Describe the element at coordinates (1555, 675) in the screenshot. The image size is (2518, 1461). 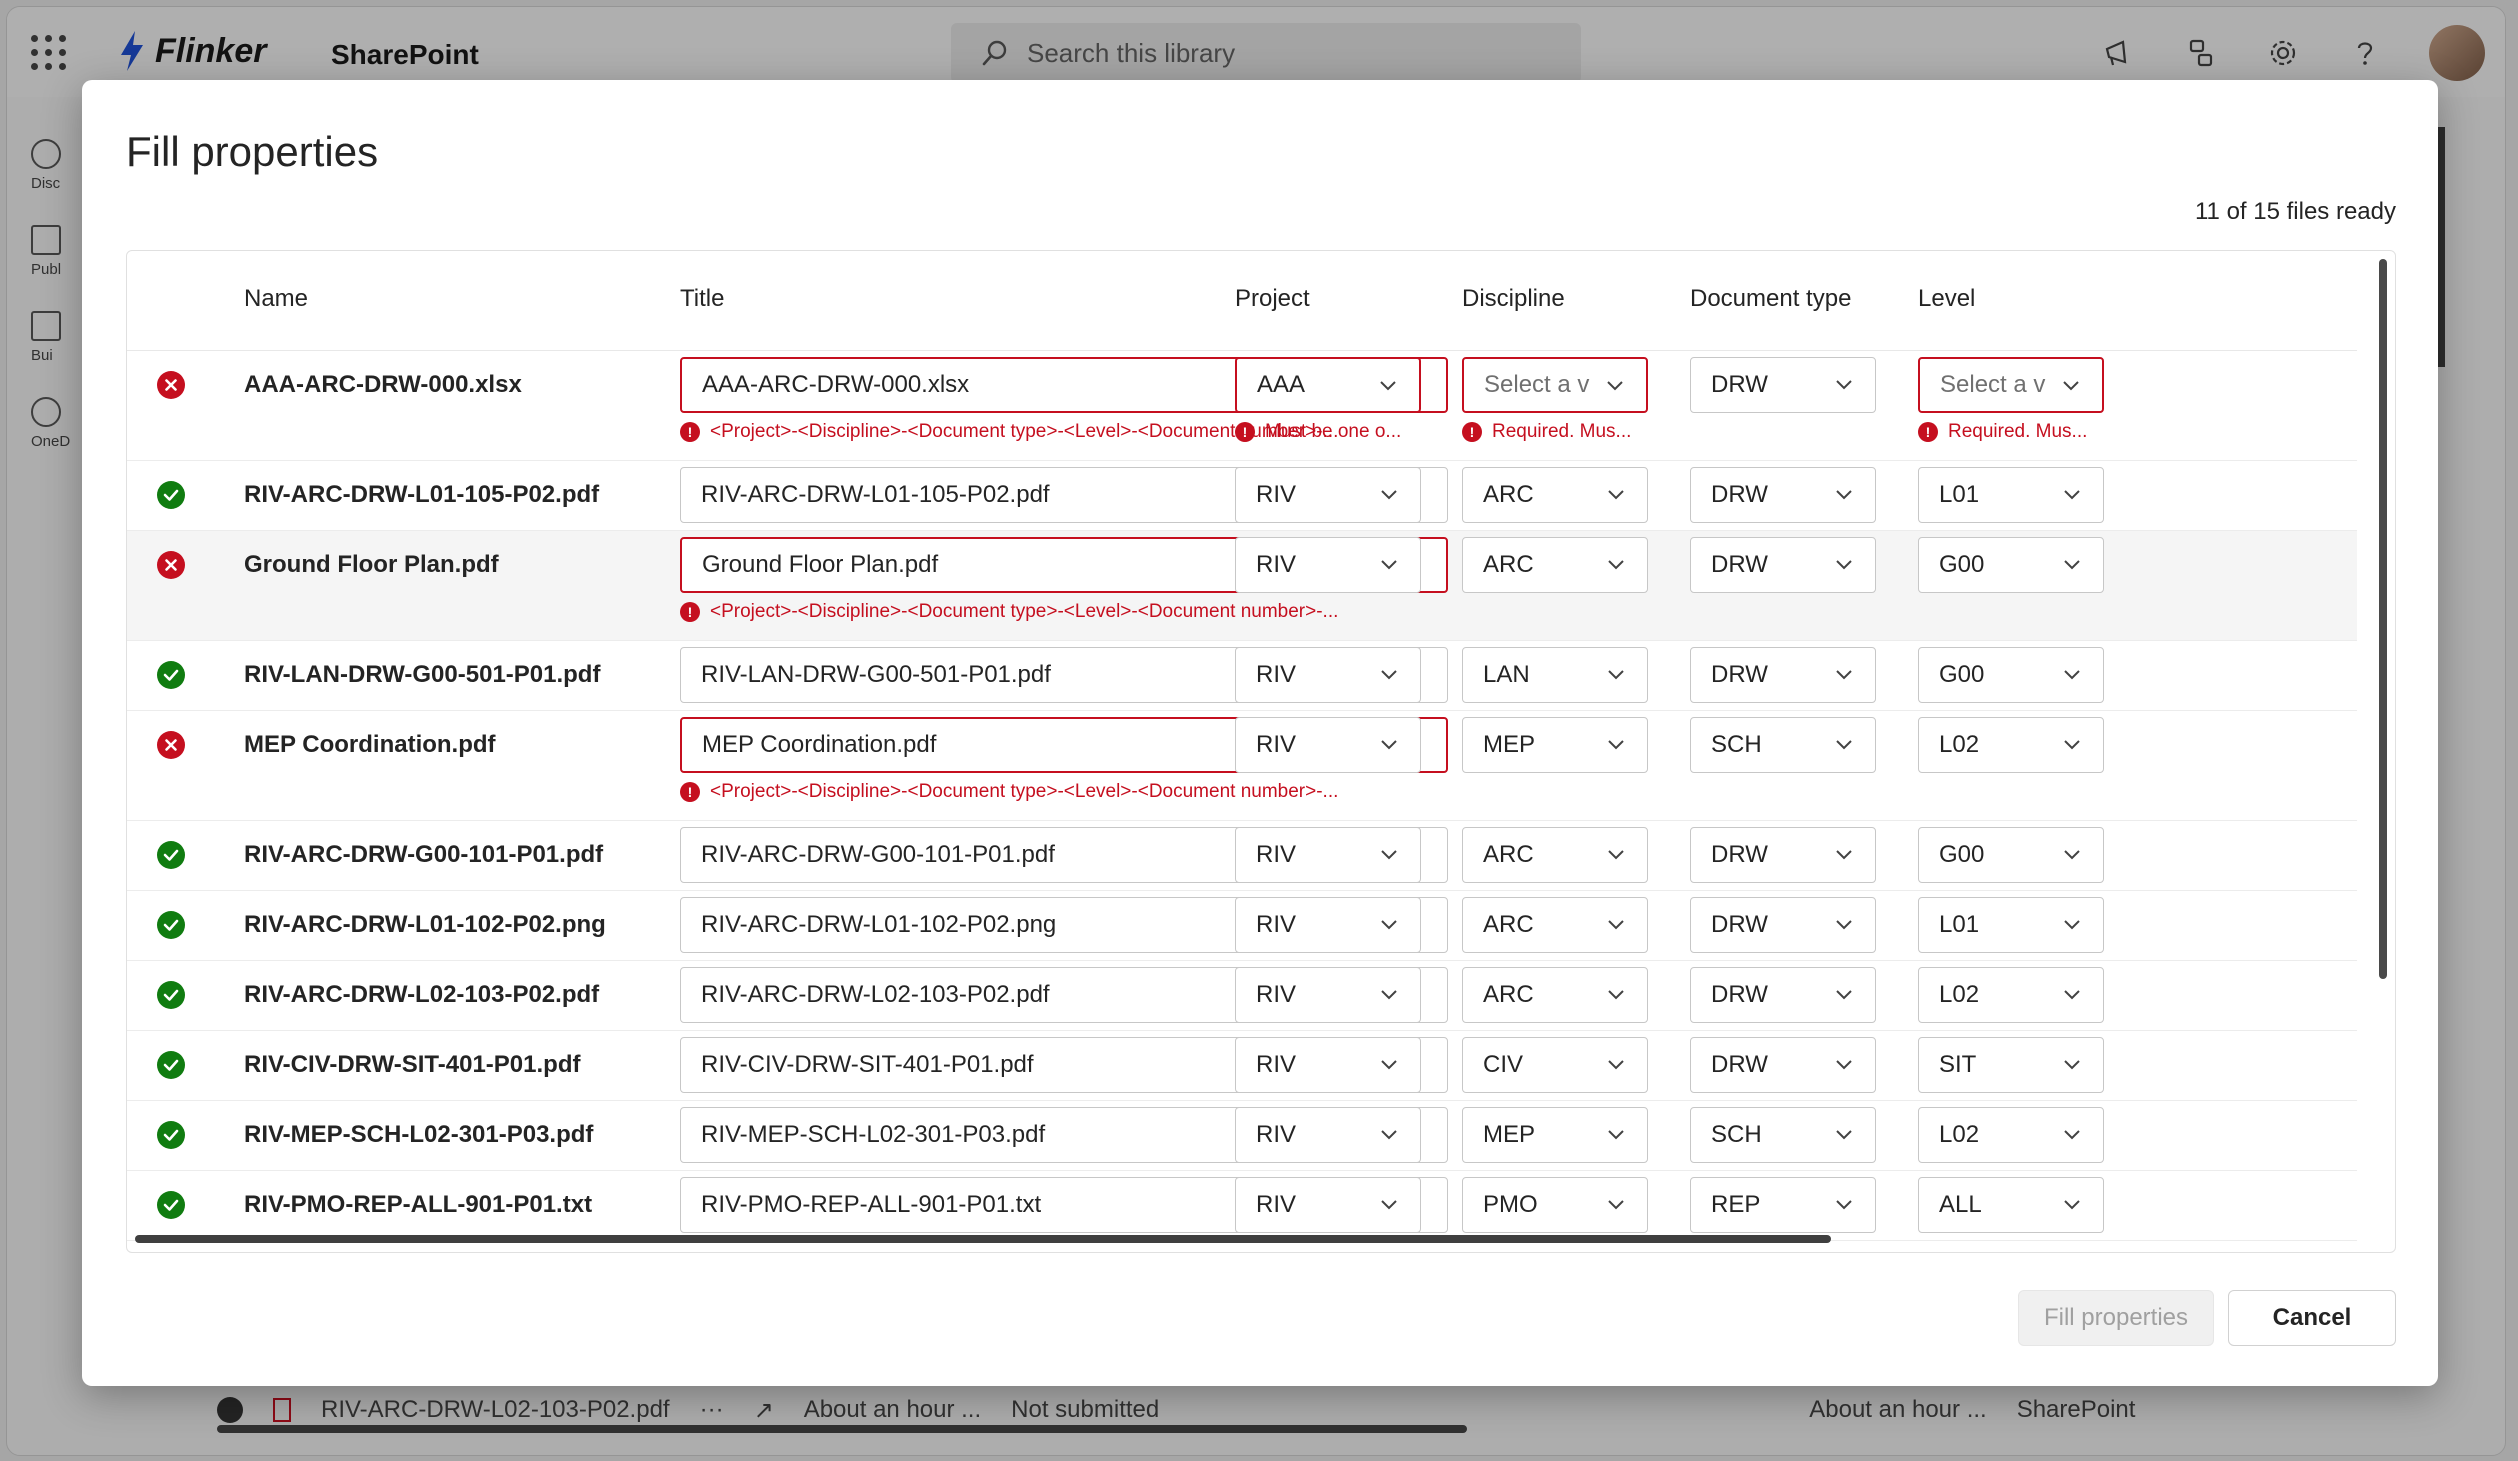
I see `discipline-select: LAN` at that location.